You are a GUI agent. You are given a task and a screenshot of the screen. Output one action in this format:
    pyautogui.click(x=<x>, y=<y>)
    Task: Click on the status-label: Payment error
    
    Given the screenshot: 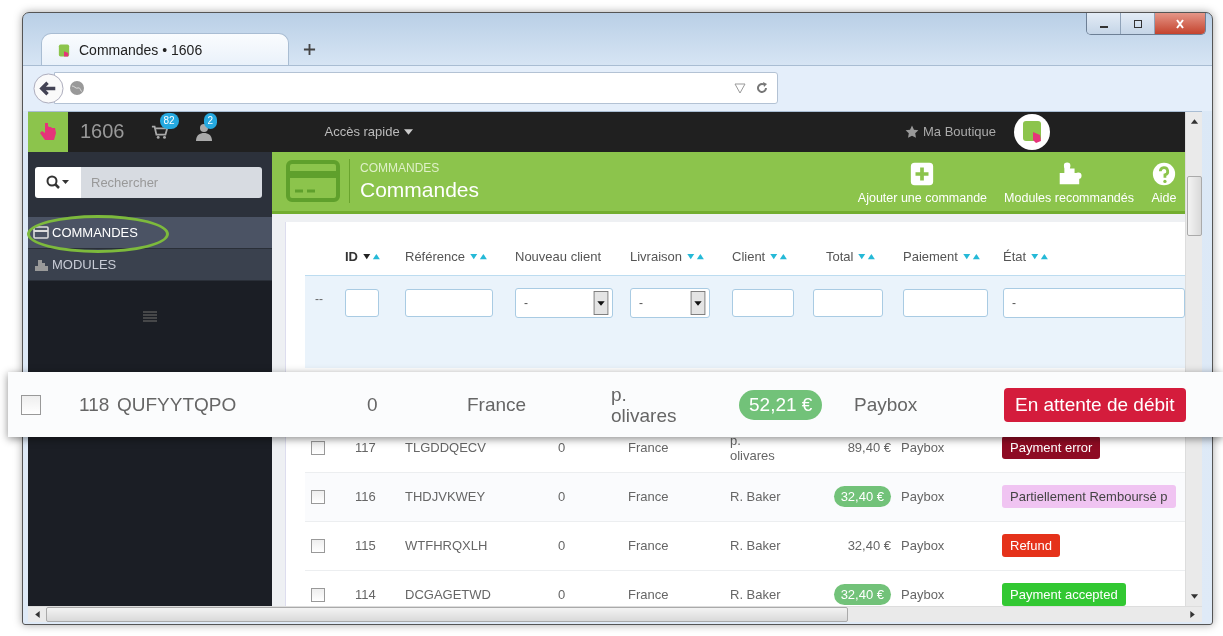 What is the action you would take?
    pyautogui.click(x=1051, y=448)
    